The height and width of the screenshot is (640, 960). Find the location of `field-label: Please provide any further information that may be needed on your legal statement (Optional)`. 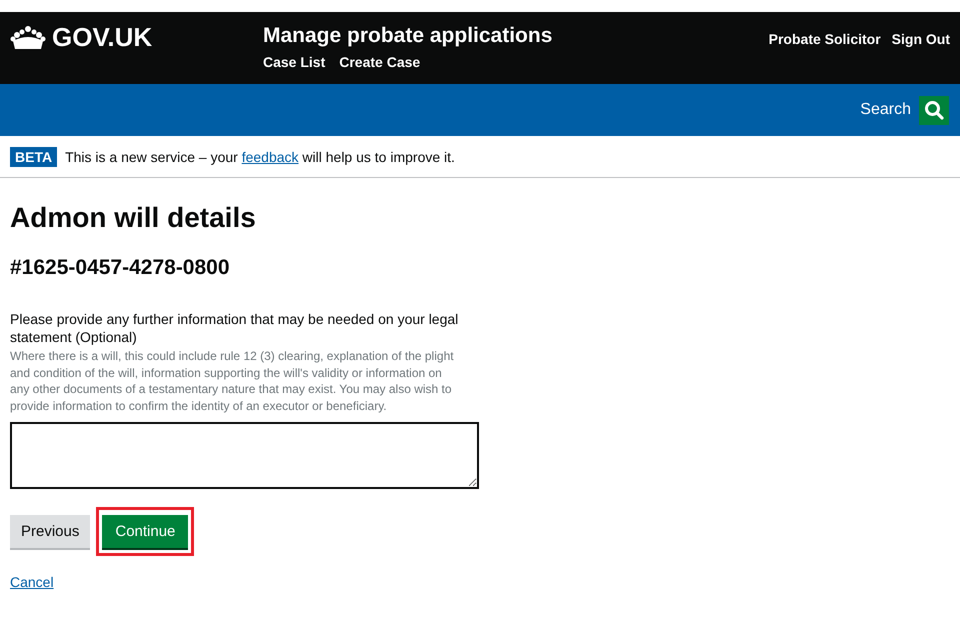

field-label: Please provide any further information that may be needed on your legal statement (Optional) is located at coordinates (235, 328).